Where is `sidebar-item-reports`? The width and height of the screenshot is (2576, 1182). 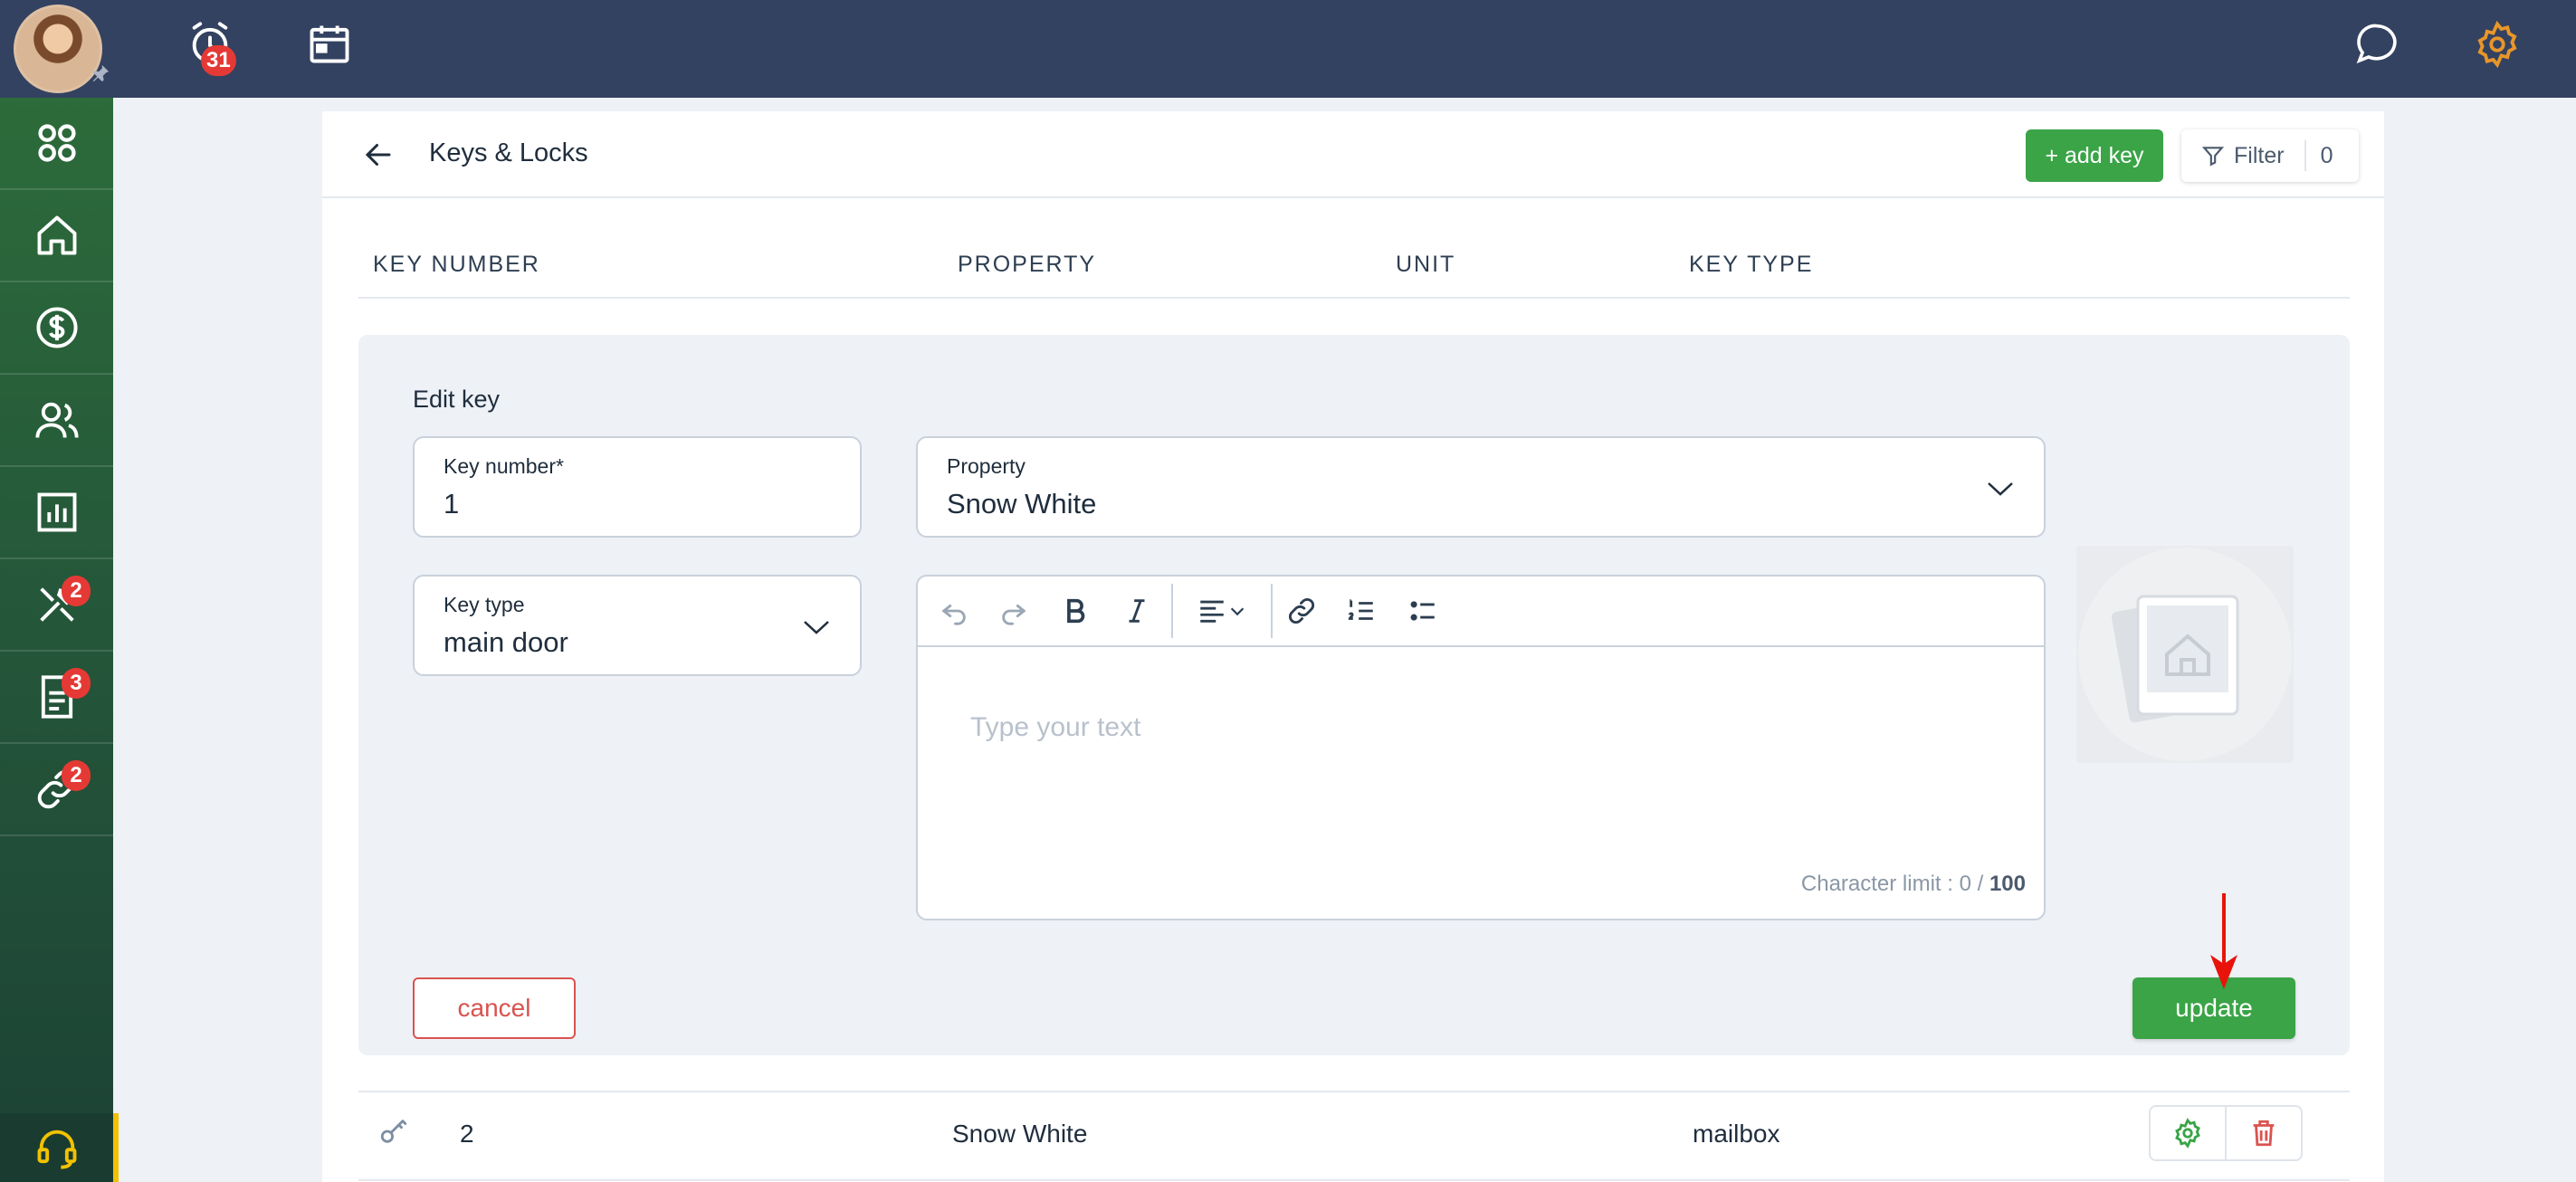
sidebar-item-reports is located at coordinates (56, 513).